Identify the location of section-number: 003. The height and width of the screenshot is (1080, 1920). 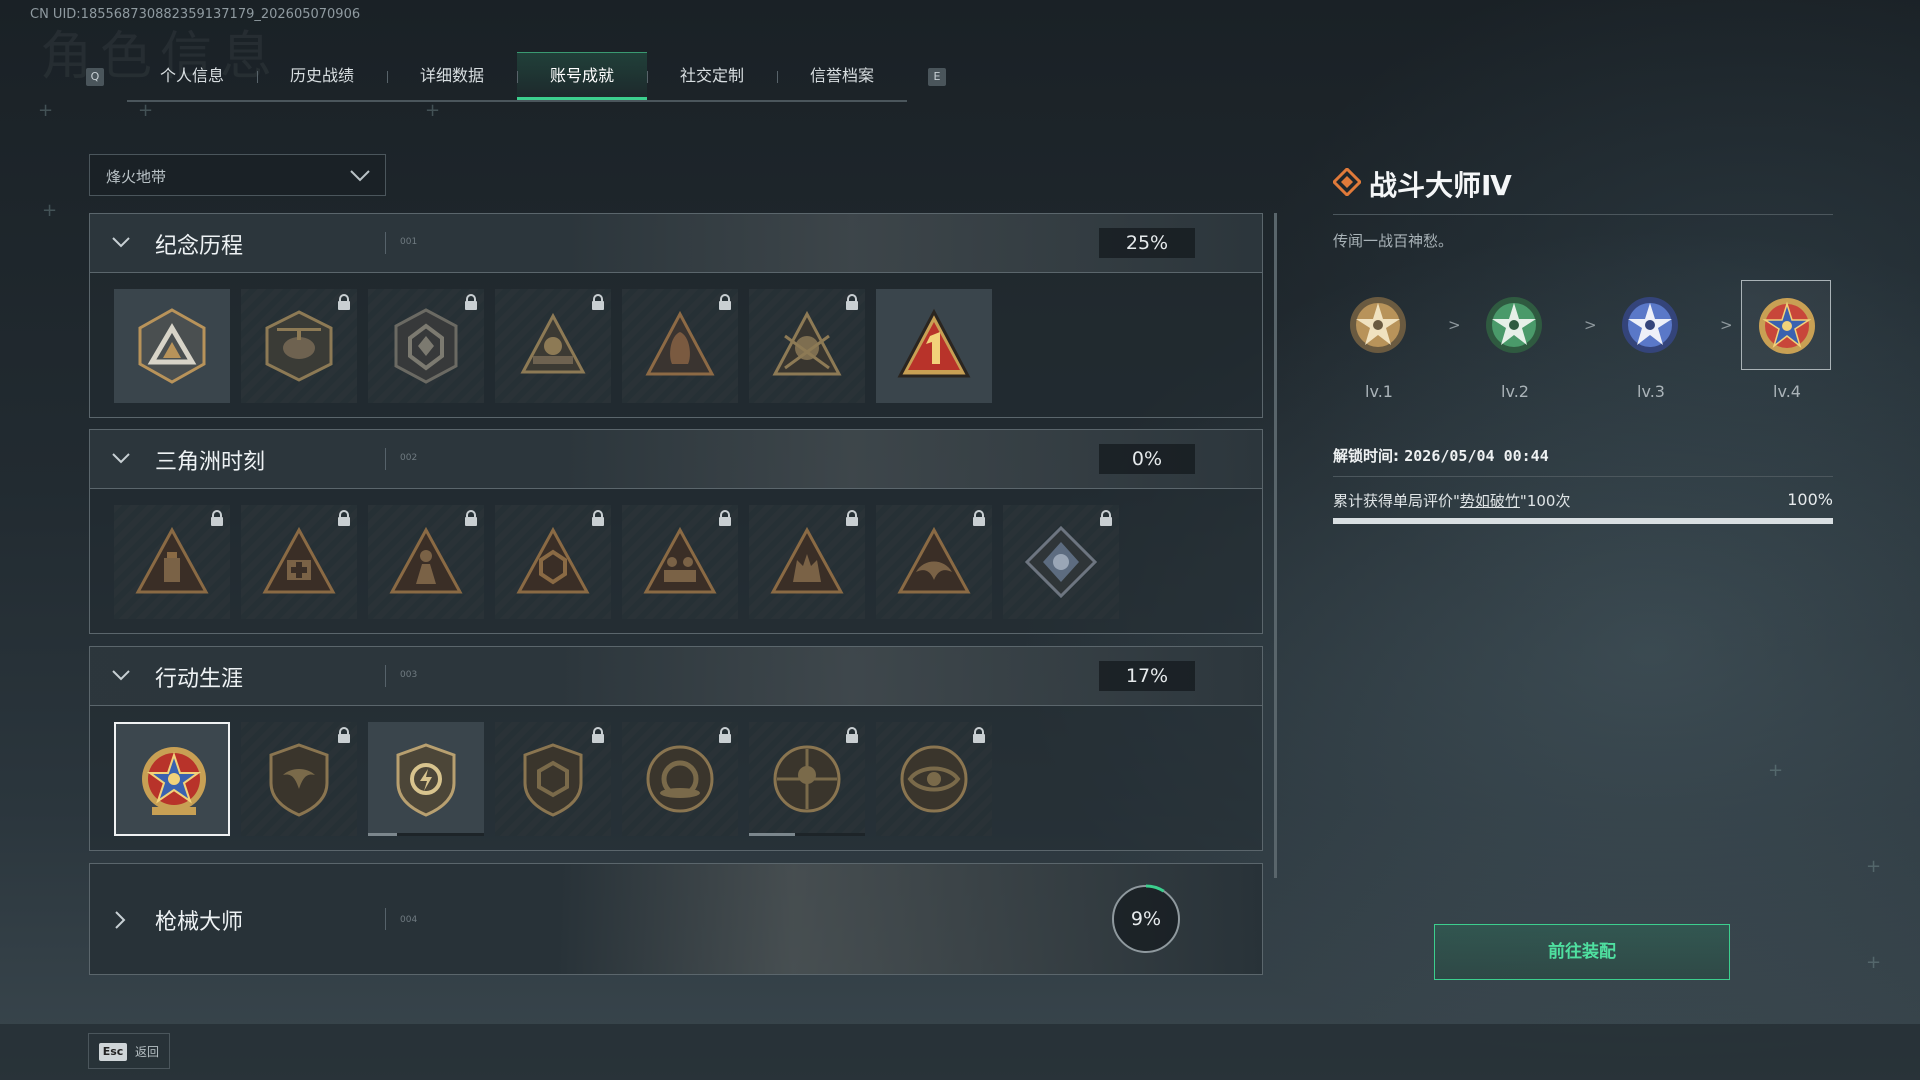
(409, 675).